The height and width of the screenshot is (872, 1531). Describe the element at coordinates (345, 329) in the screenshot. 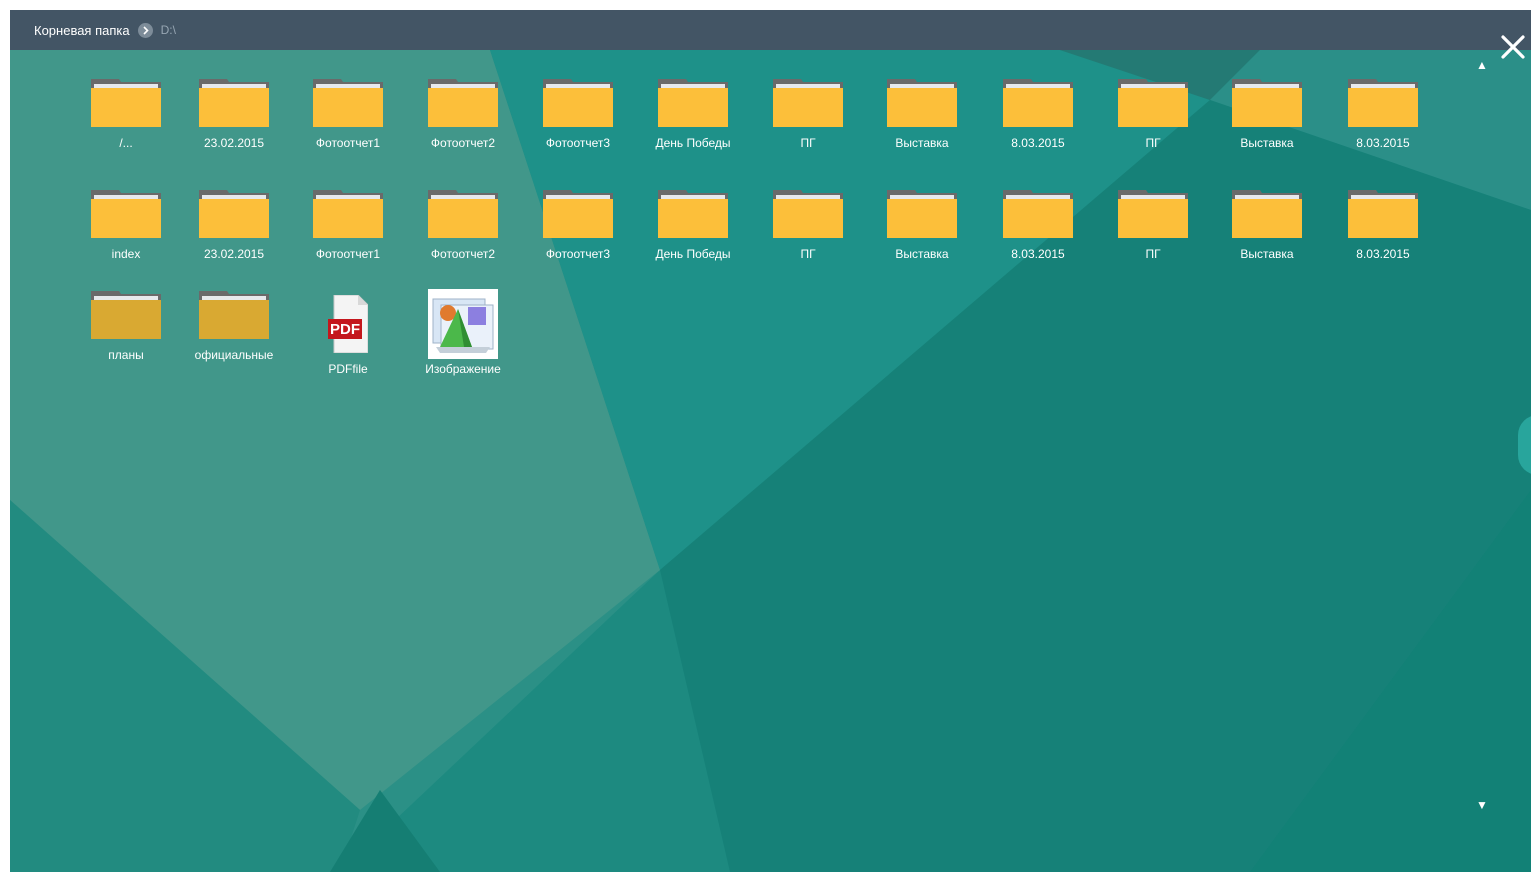

I see `svg-text: PDF` at that location.